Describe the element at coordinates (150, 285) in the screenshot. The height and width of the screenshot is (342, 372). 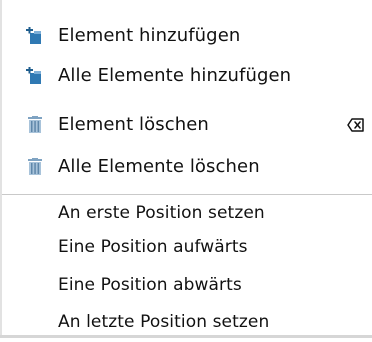
I see `menu-item-label: Eine Position abwärts` at that location.